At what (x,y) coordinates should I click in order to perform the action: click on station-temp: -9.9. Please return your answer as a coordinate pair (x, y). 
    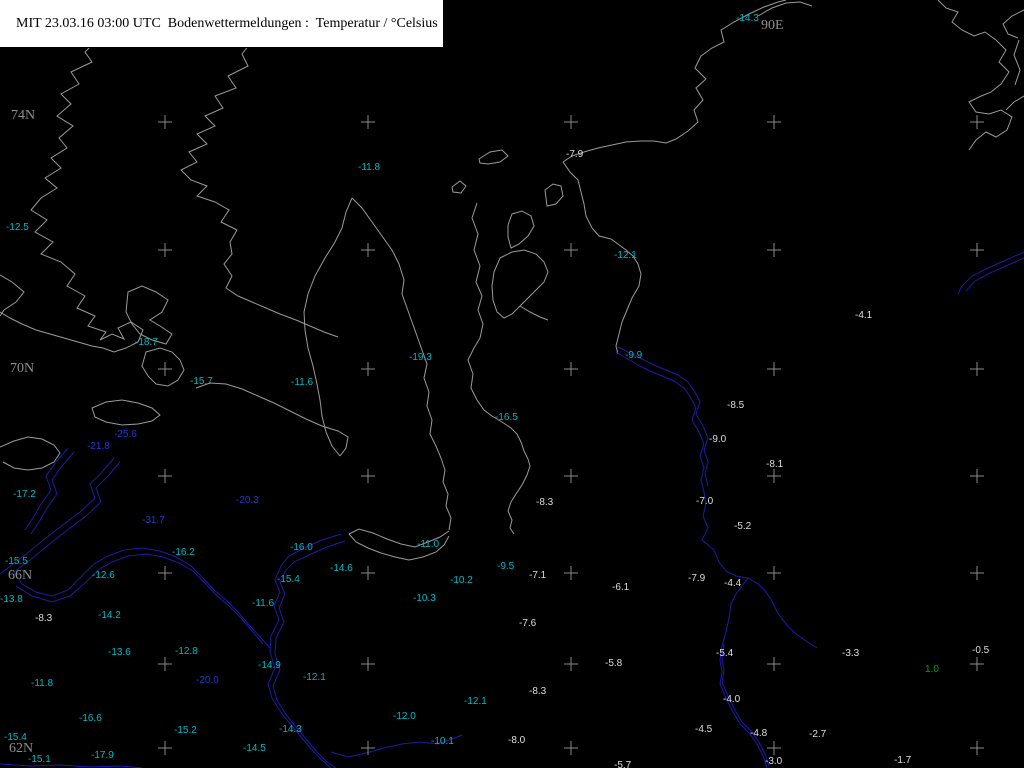
    Looking at the image, I should click on (634, 355).